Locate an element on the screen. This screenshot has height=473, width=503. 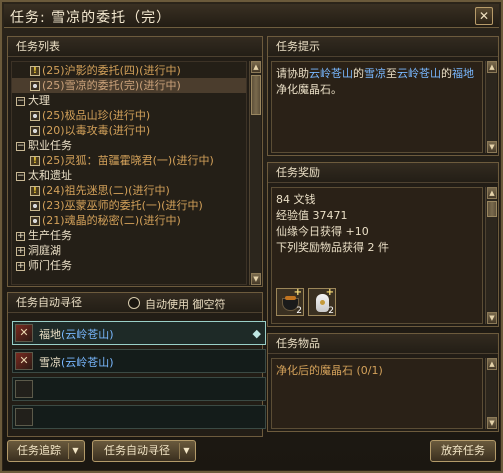
active-arrow-icon: ◆ is located at coordinates (256, 333).